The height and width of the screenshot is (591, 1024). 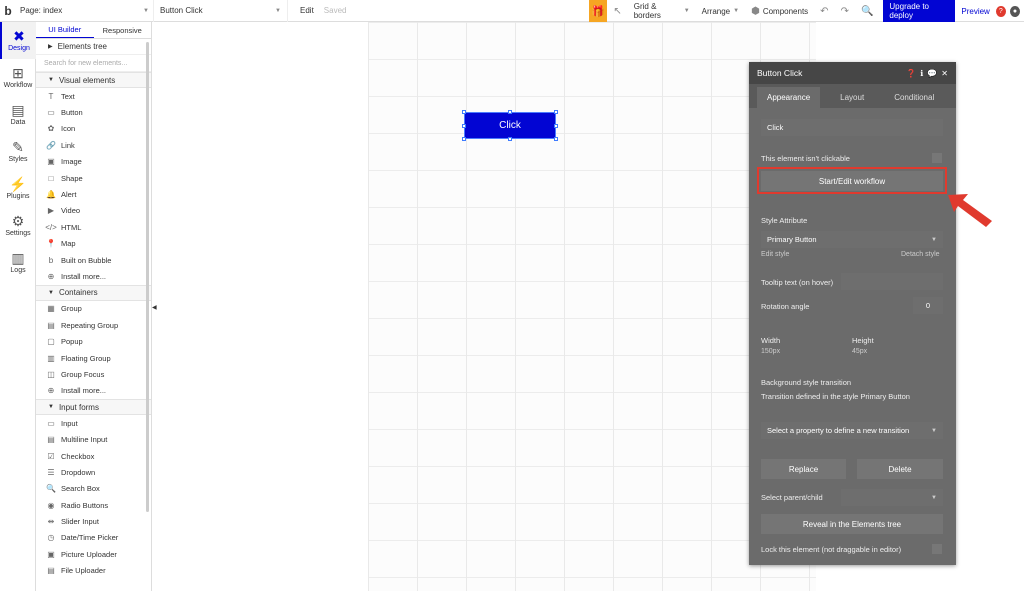 What do you see at coordinates (93, 178) in the screenshot?
I see `element-item-shape: □ Shape` at bounding box center [93, 178].